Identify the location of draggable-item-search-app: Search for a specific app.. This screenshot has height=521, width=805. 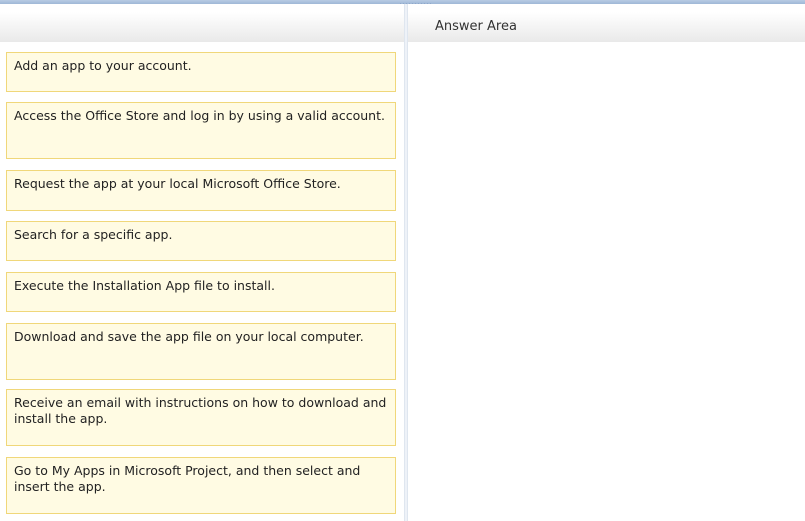
(201, 241).